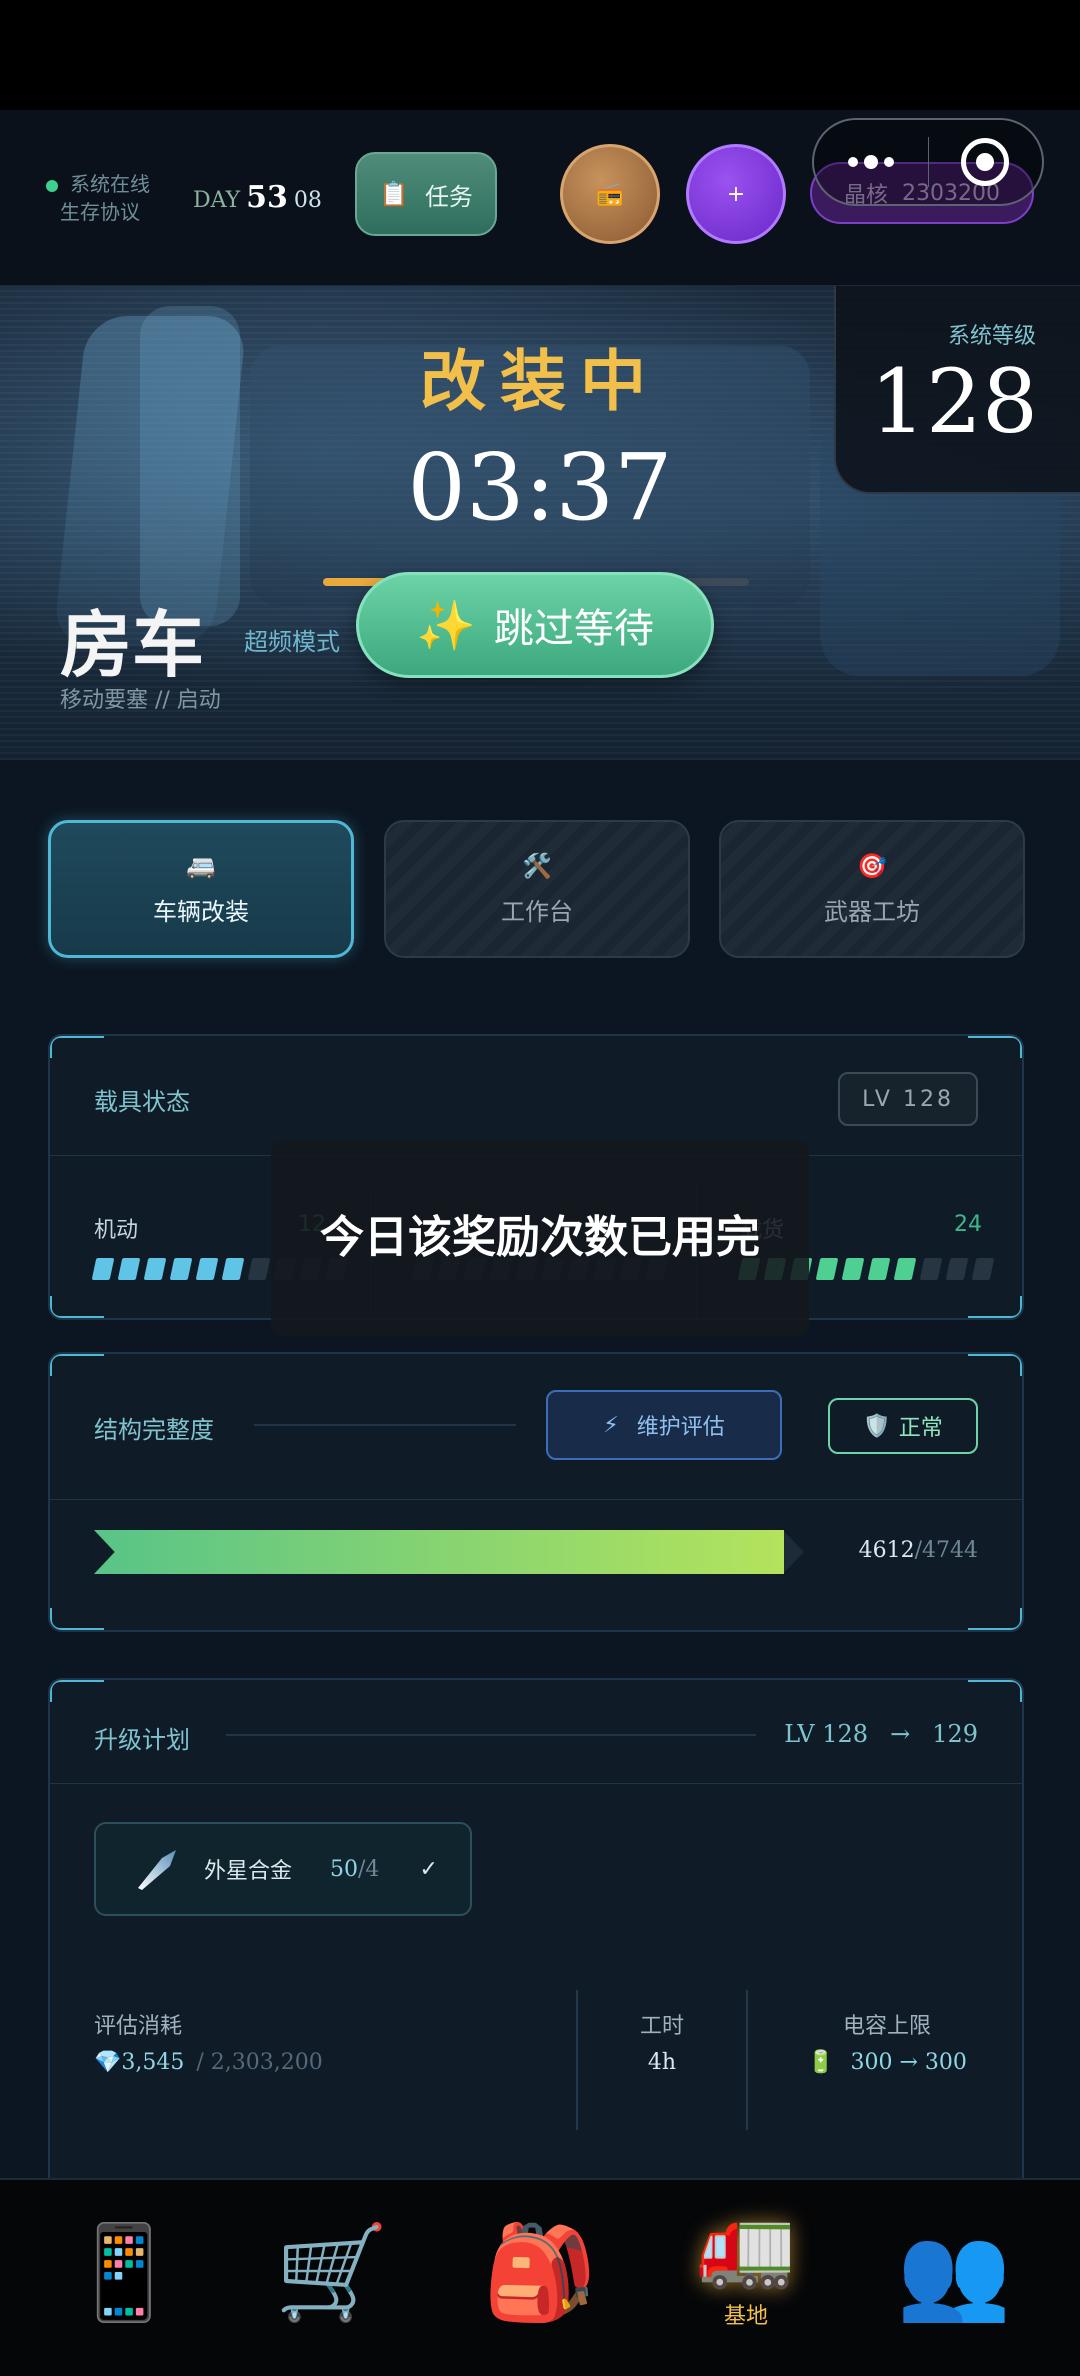 Image resolution: width=1080 pixels, height=2376 pixels. Describe the element at coordinates (821, 2062) in the screenshot. I see `battery-icon: 🔋` at that location.